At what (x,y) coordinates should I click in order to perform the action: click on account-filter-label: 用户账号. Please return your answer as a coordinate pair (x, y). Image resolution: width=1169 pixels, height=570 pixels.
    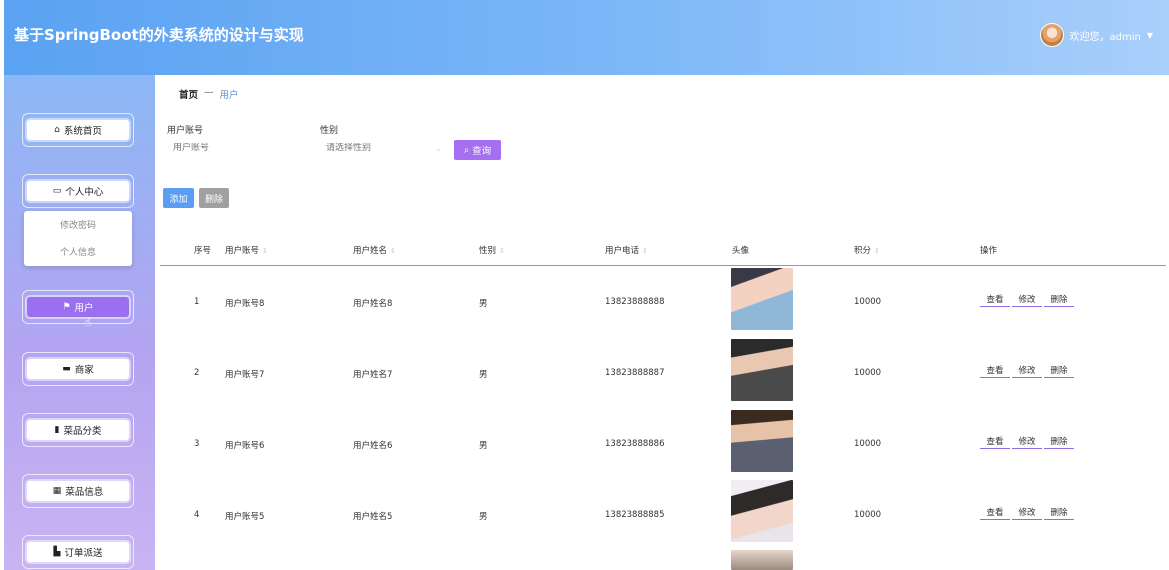
    Looking at the image, I should click on (185, 131).